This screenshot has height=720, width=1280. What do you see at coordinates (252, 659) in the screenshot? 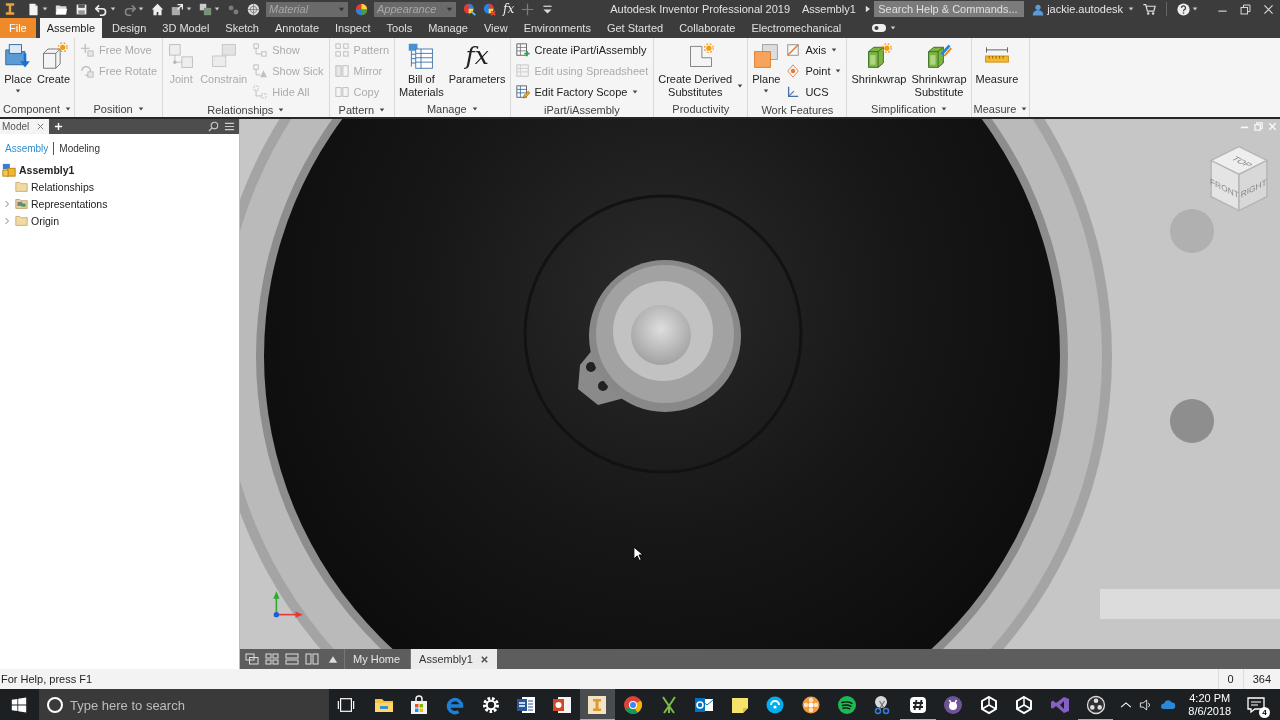
I see `cascade-windows-icon` at bounding box center [252, 659].